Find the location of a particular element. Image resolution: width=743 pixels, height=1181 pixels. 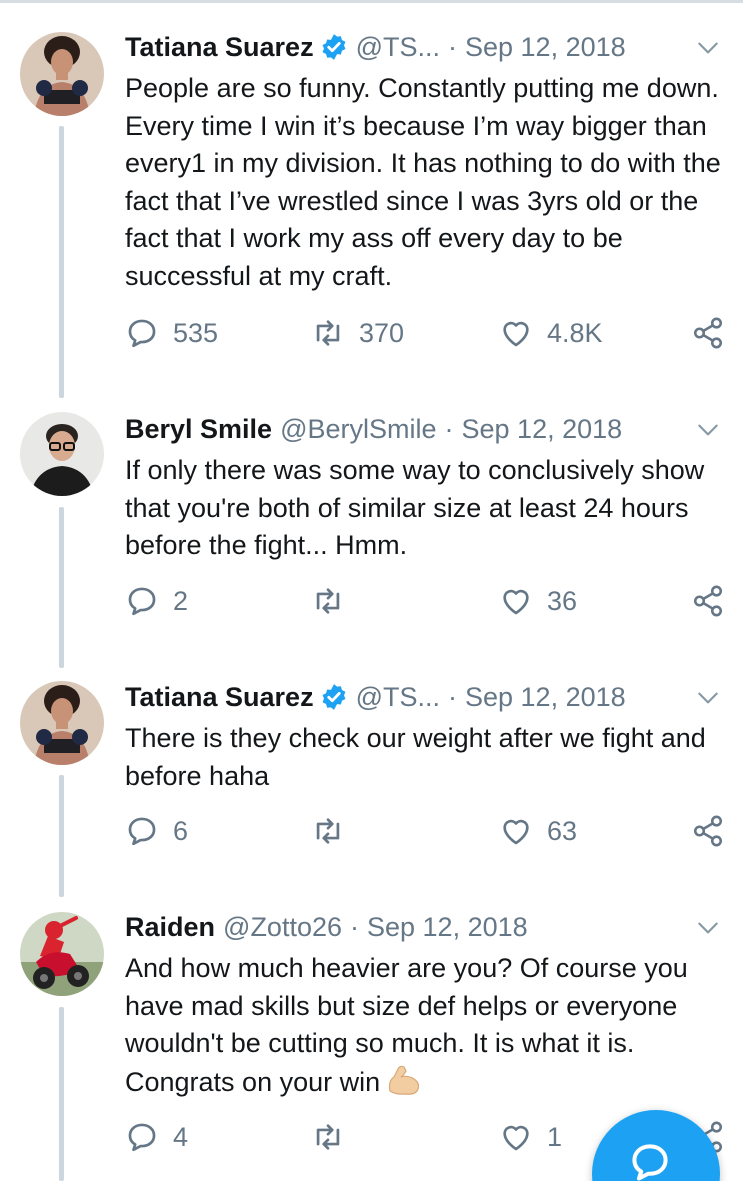

tweet-actions: 2 36 is located at coordinates (425, 604).